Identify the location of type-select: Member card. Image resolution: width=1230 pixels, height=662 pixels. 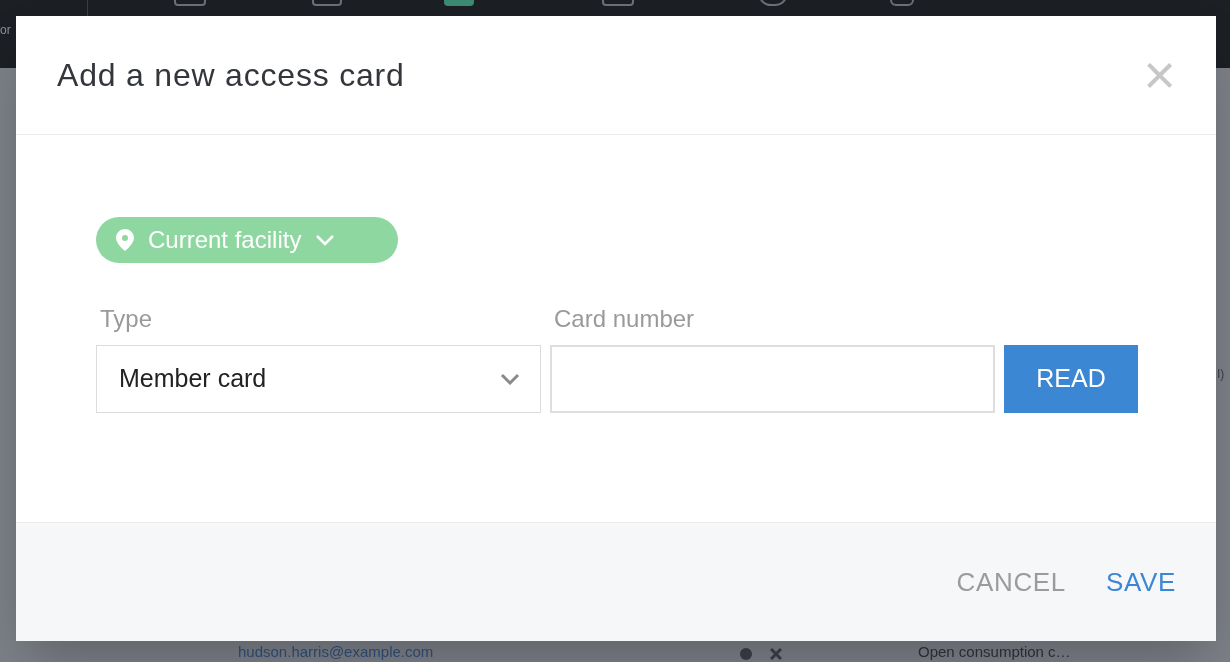
(318, 379).